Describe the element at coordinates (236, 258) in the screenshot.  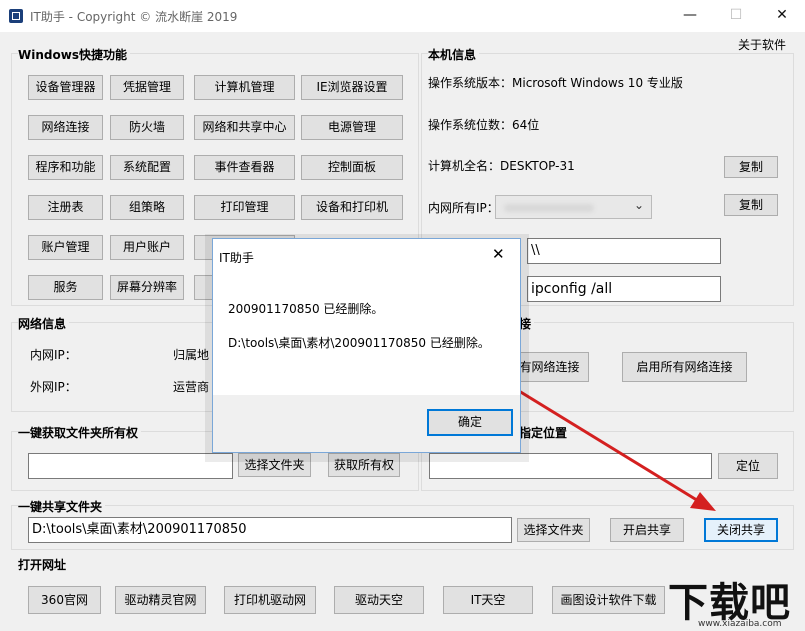
I see `dialog-title: IT助手` at that location.